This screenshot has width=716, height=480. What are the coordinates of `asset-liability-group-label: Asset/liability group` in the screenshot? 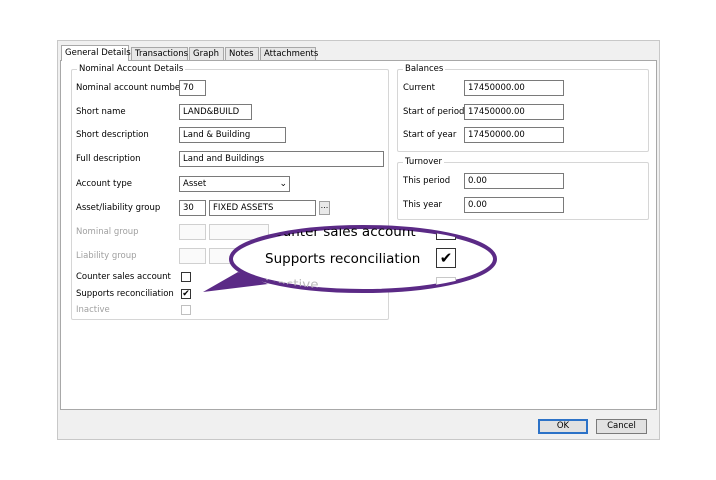 It's located at (118, 208).